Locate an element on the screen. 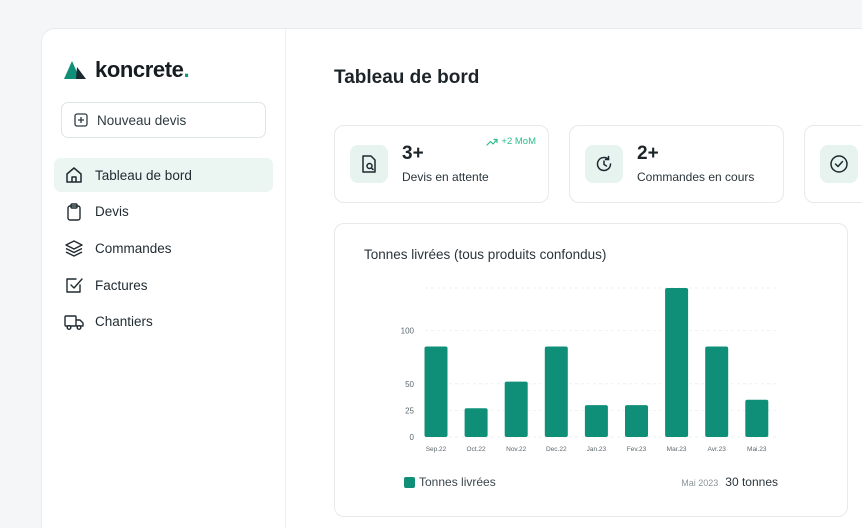  check-circle-icon is located at coordinates (839, 164).